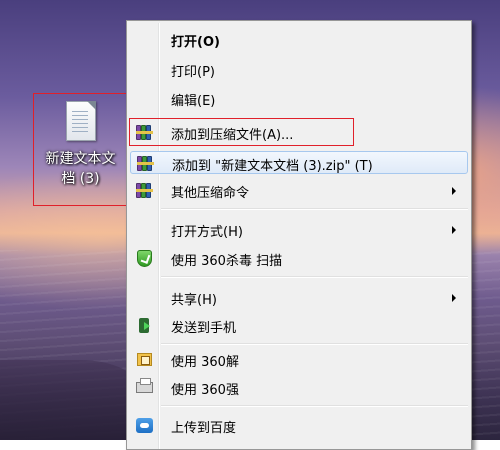 The image size is (500, 450). I want to click on menu-item-edit: 编辑(E), so click(299, 98).